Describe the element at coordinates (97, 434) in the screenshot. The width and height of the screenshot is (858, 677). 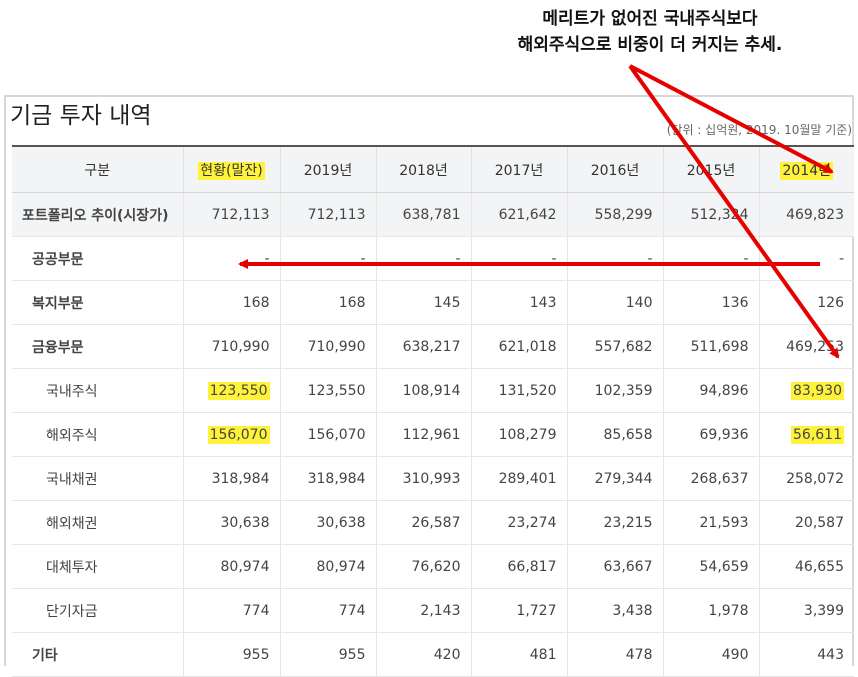
I see `row-label: 해외주식` at that location.